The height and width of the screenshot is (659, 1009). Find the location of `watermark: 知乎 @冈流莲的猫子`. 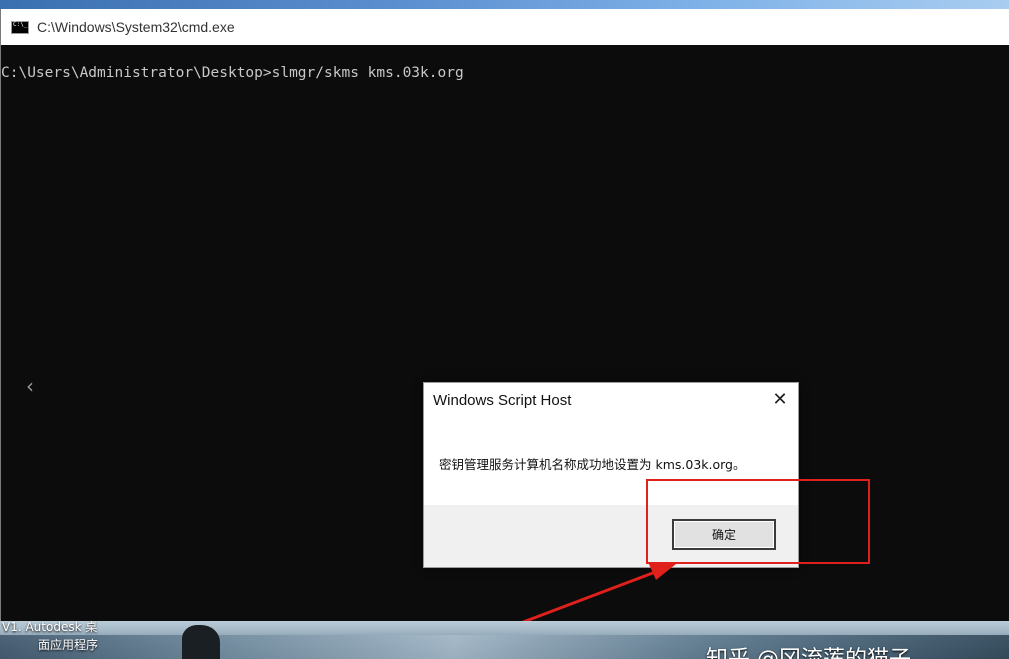

watermark: 知乎 @冈流莲的猫子 is located at coordinates (808, 650).